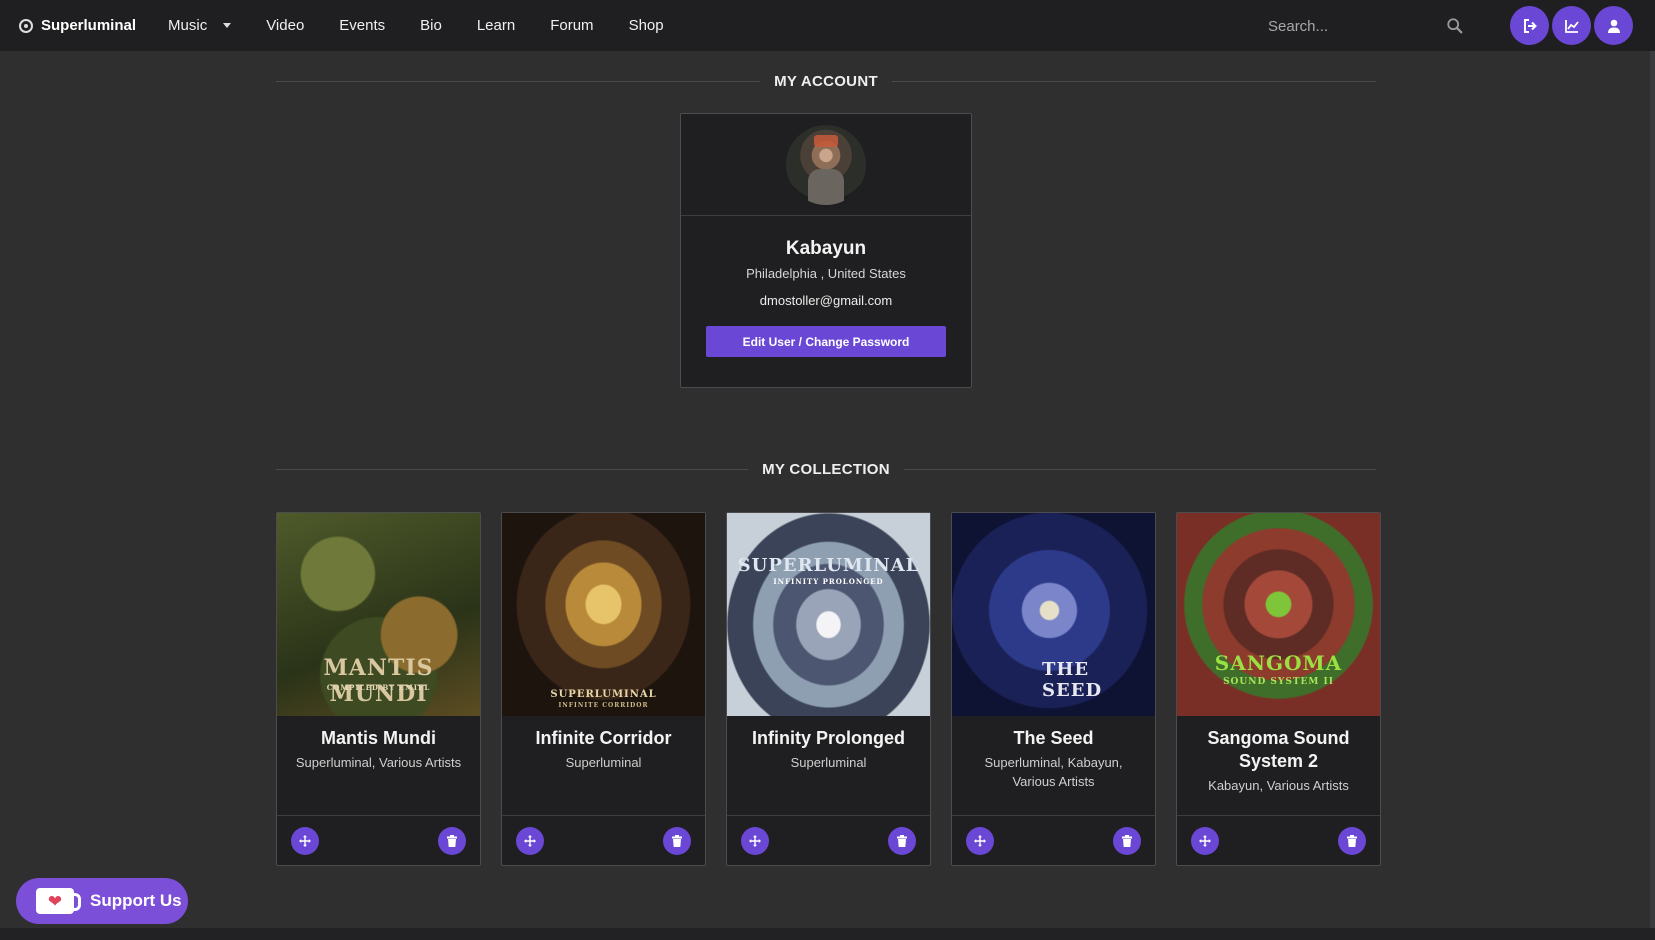 The image size is (1655, 940). What do you see at coordinates (1348, 26) in the screenshot?
I see `search-input` at bounding box center [1348, 26].